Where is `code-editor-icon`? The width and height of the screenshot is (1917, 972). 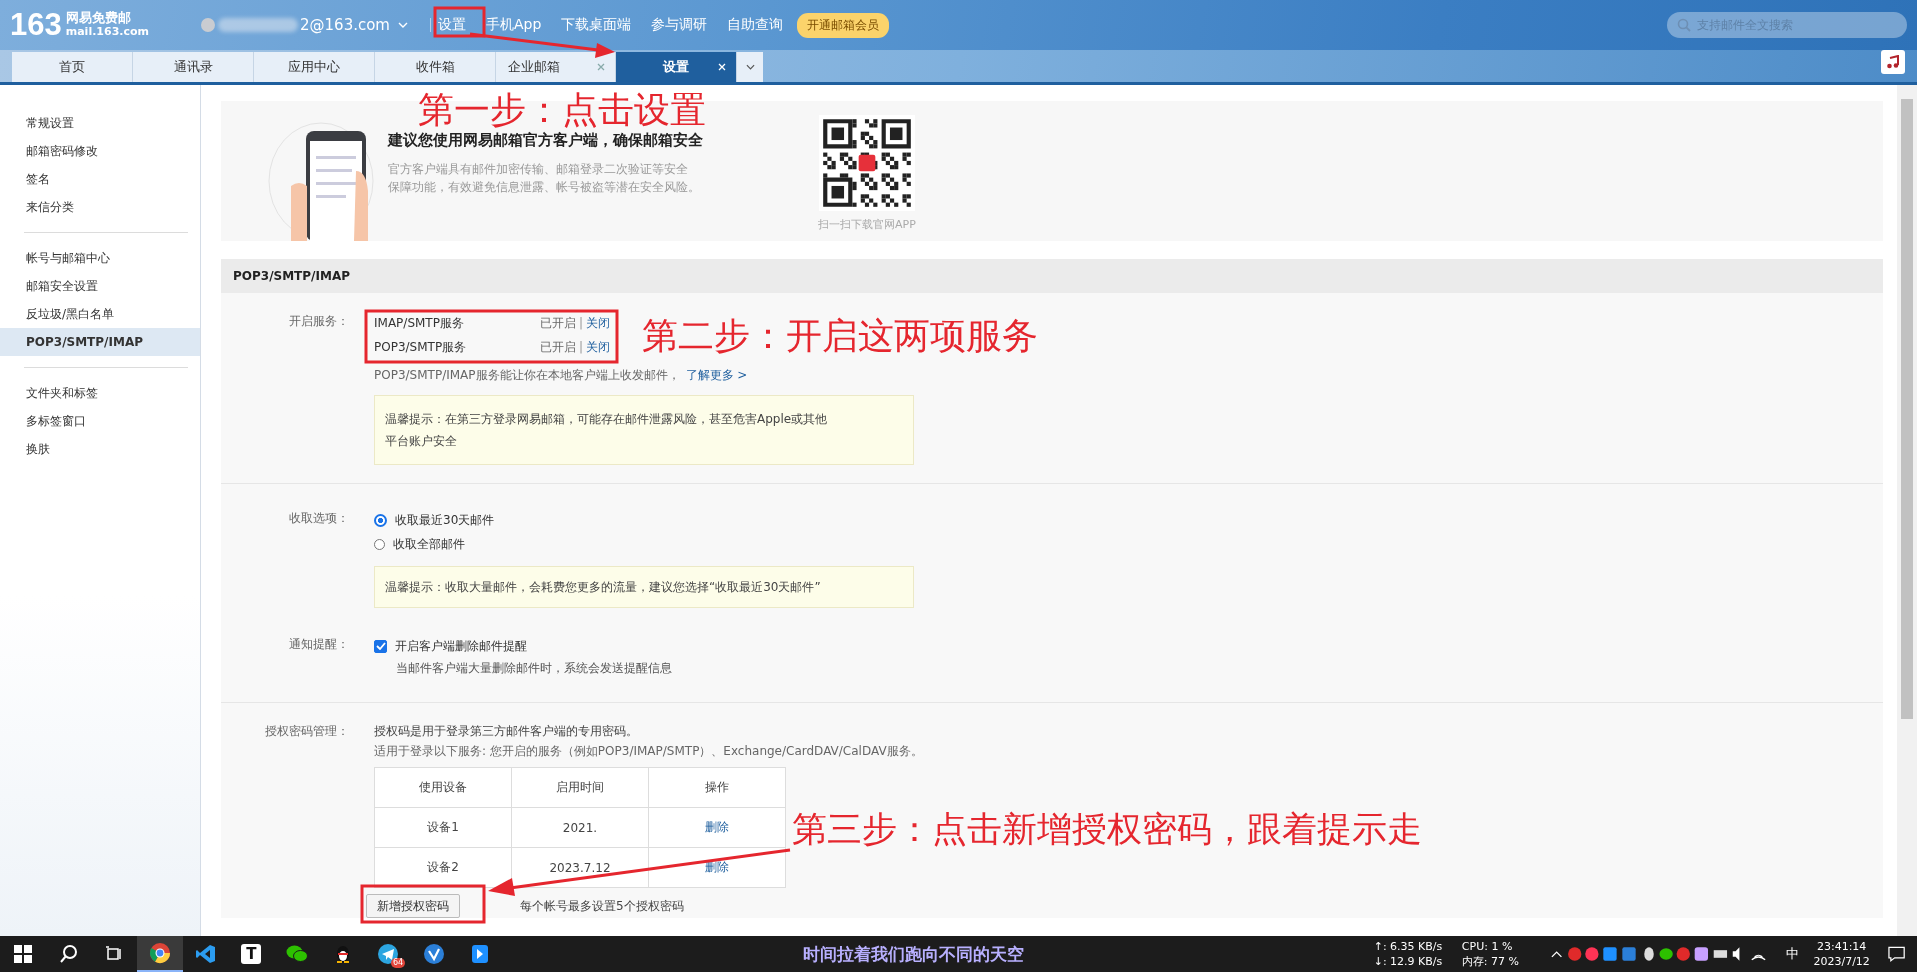 code-editor-icon is located at coordinates (205, 954).